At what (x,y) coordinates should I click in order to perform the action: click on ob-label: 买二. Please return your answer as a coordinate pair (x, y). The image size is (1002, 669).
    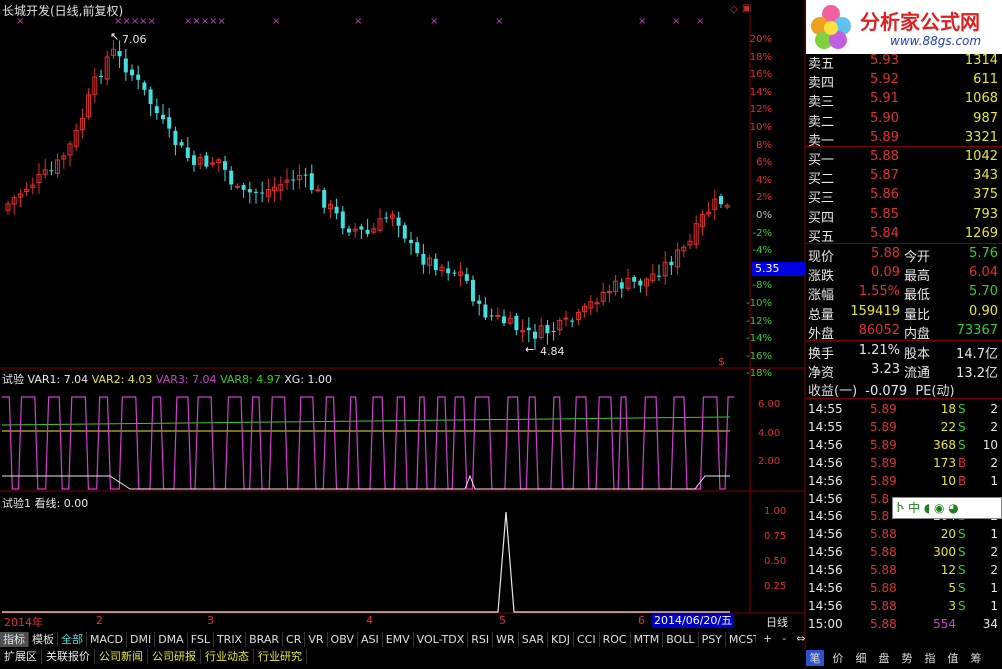
    Looking at the image, I should click on (821, 180).